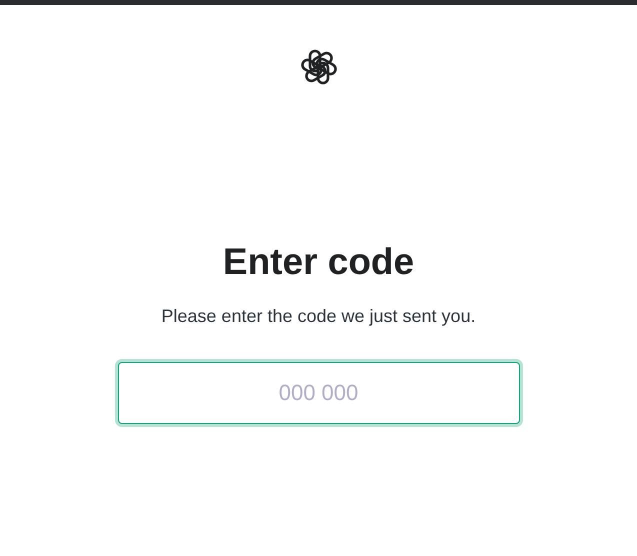  I want to click on code-input-field: 000 000, so click(319, 393).